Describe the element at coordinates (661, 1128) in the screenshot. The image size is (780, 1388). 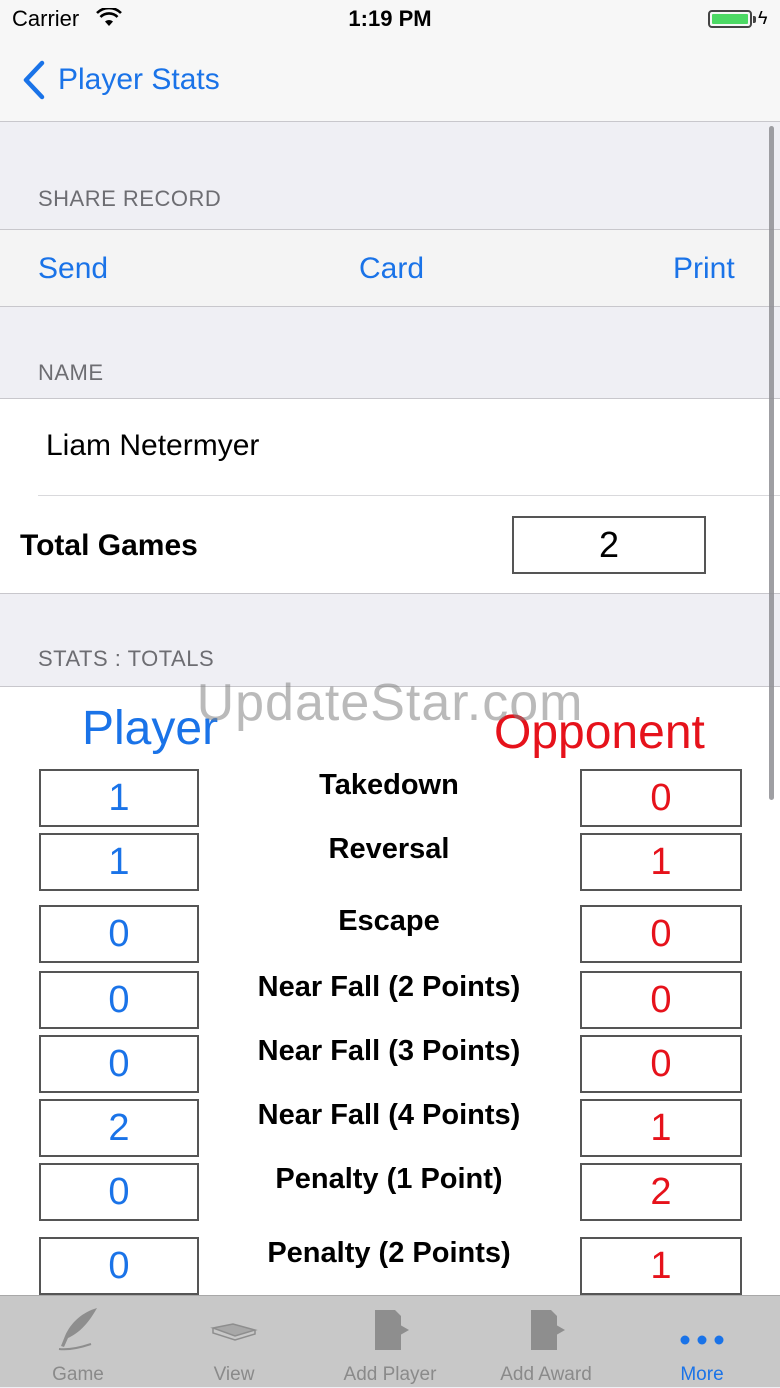
I see `opponent-near-fall-4-field: 1` at that location.